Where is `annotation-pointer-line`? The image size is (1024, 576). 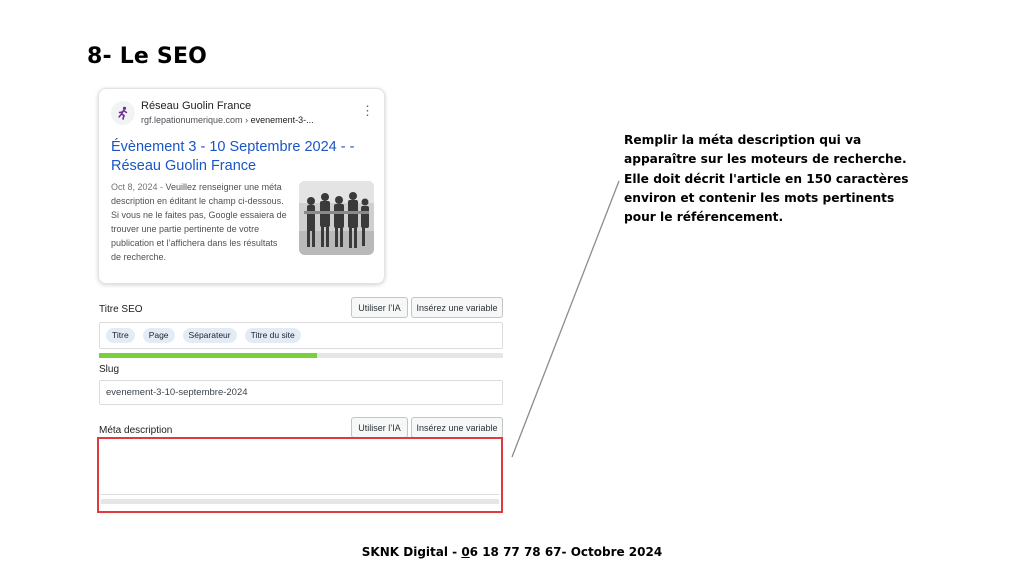
annotation-pointer-line is located at coordinates (565, 319).